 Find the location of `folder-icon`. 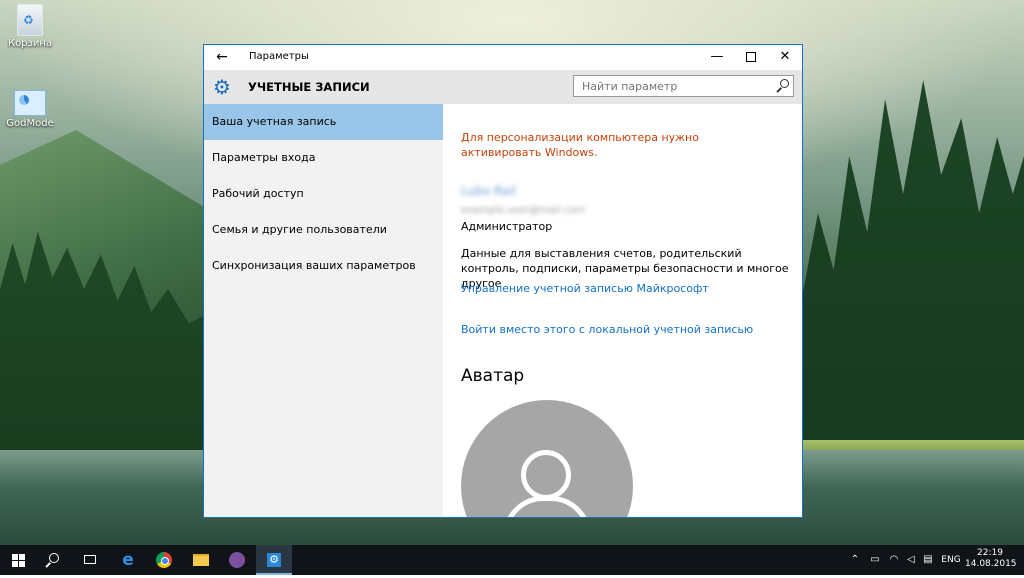

folder-icon is located at coordinates (201, 560).